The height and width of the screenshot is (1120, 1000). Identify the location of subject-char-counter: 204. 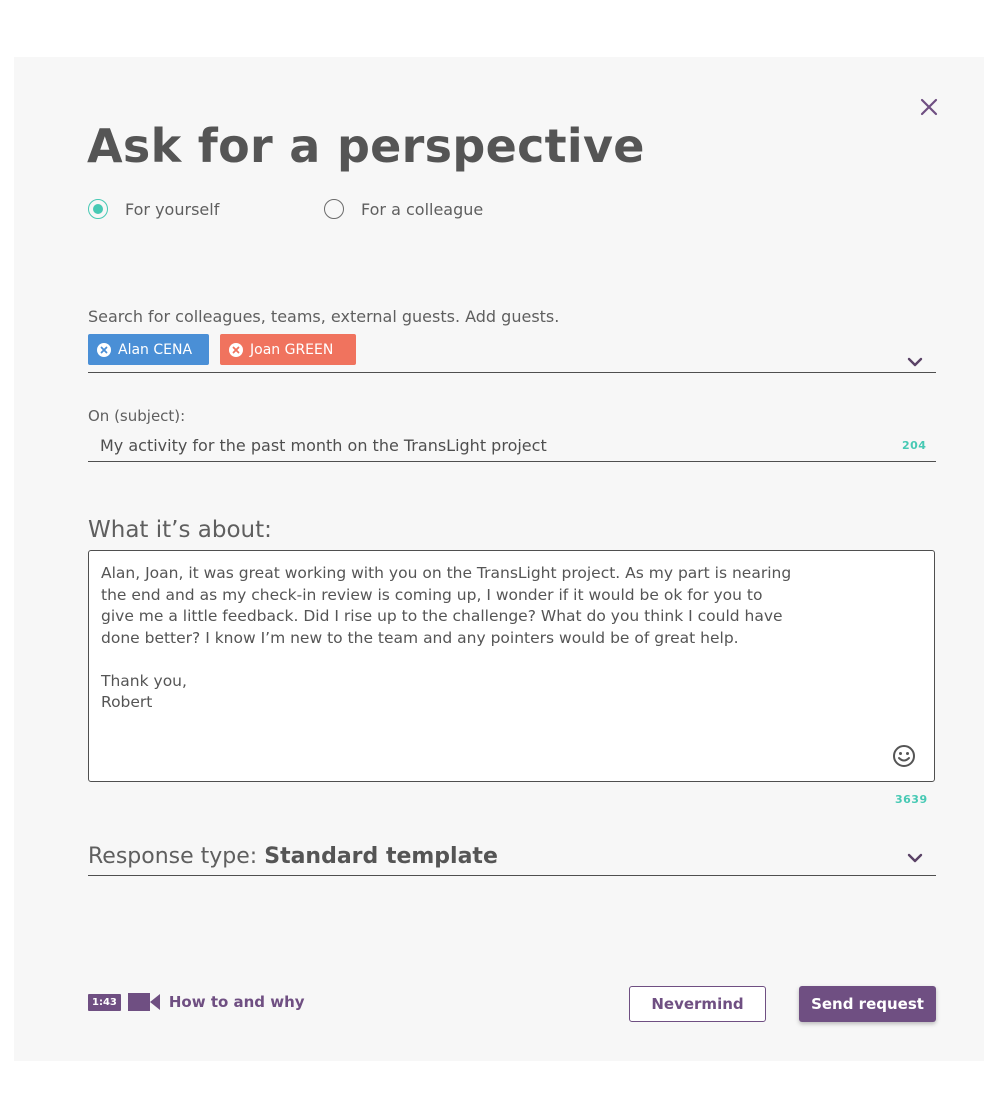
(914, 445).